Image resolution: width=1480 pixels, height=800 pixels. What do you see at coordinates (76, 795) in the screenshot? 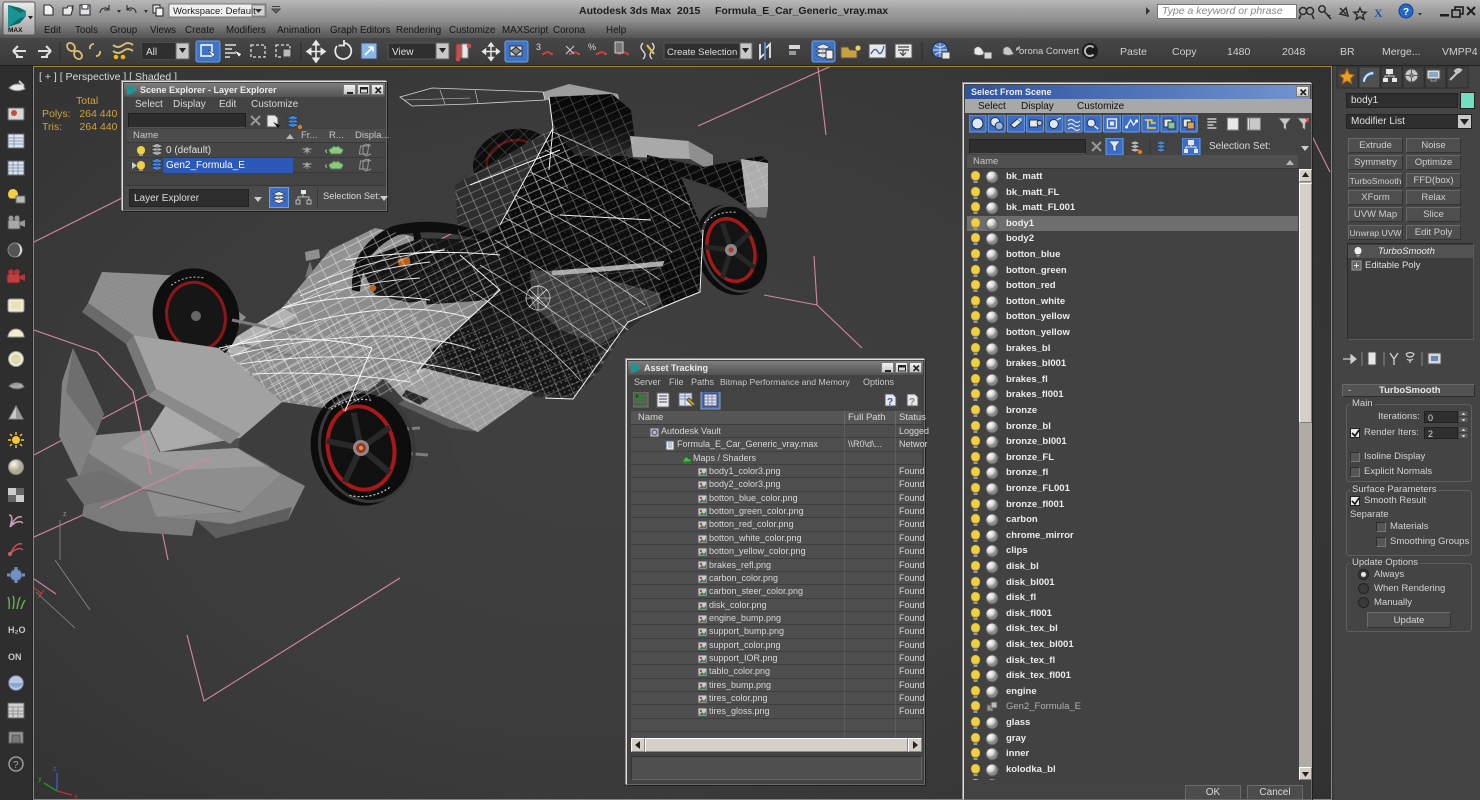
I see `svg-text: x` at bounding box center [76, 795].